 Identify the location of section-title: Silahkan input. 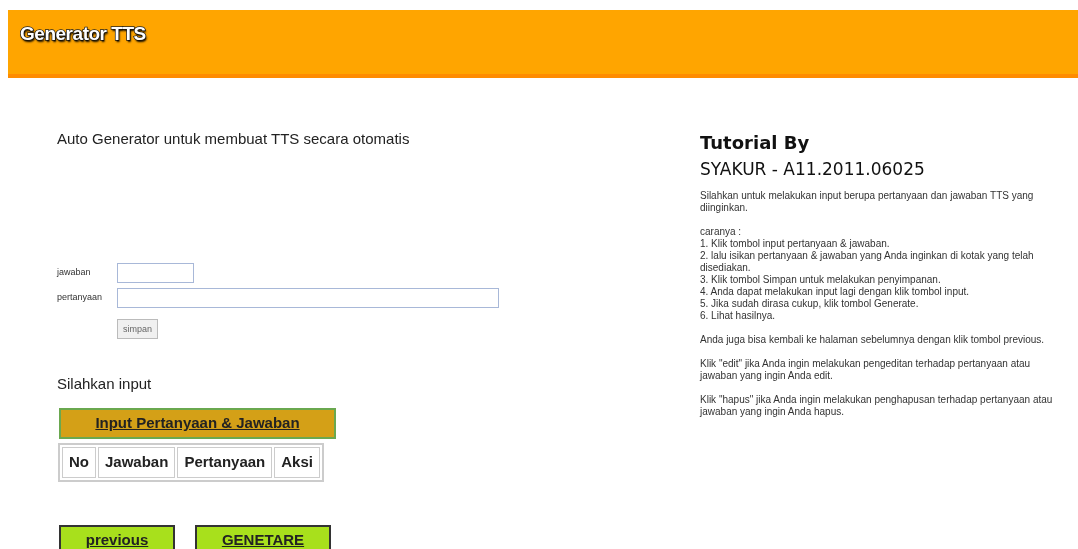
(105, 384).